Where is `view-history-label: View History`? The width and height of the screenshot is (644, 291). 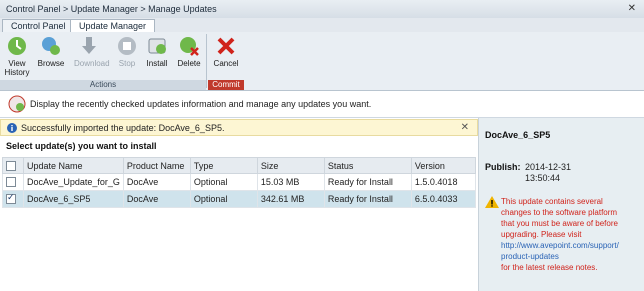
view-history-label: View History is located at coordinates (17, 68).